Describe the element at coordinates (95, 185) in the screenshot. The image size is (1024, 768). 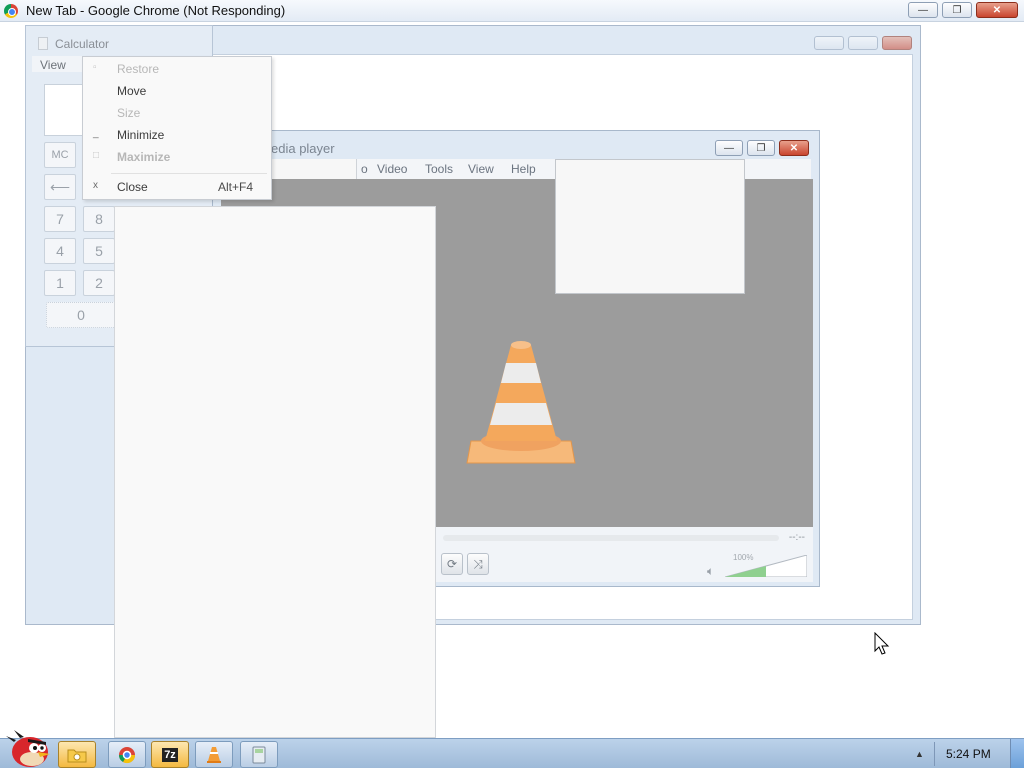
I see `close-icon: x` at that location.